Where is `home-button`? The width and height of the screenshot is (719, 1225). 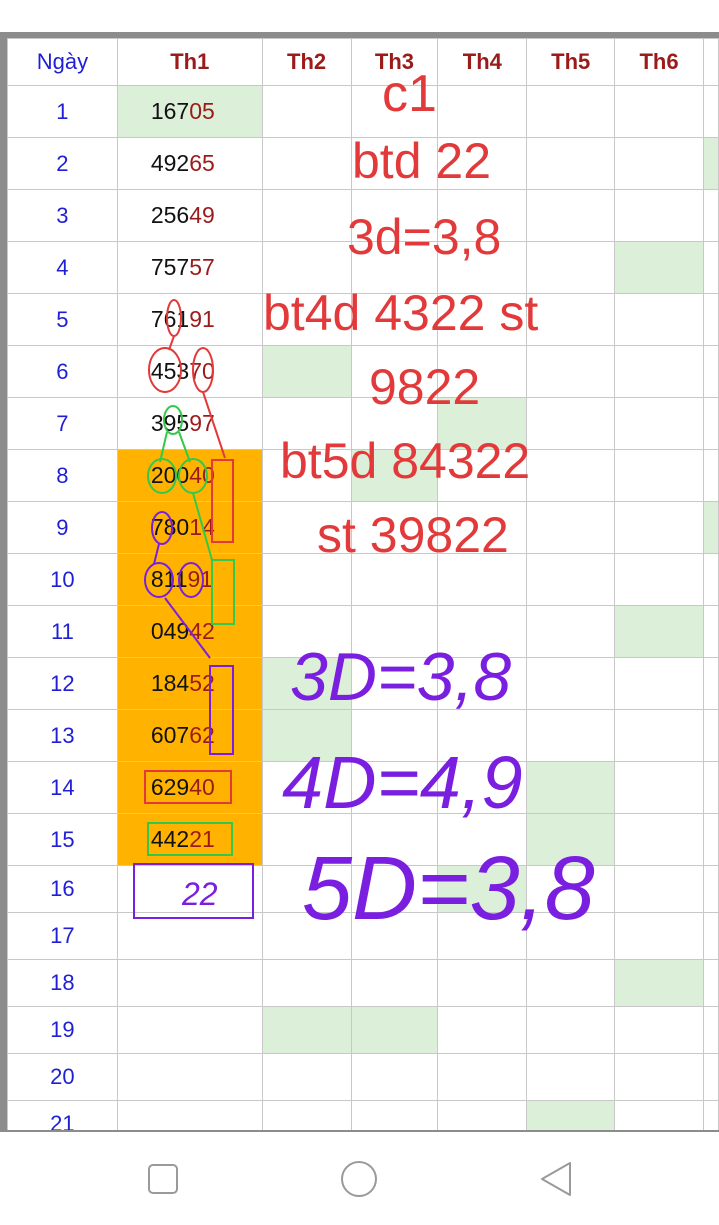
home-button is located at coordinates (359, 1179).